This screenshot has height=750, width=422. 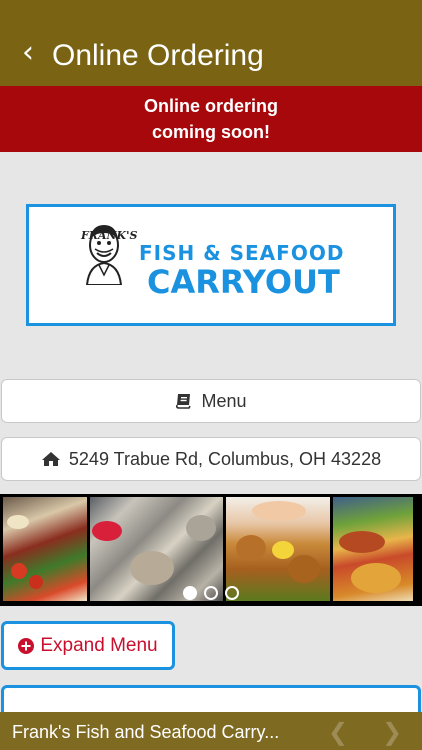 What do you see at coordinates (211, 132) in the screenshot?
I see `banner-line-2: coming soon!` at bounding box center [211, 132].